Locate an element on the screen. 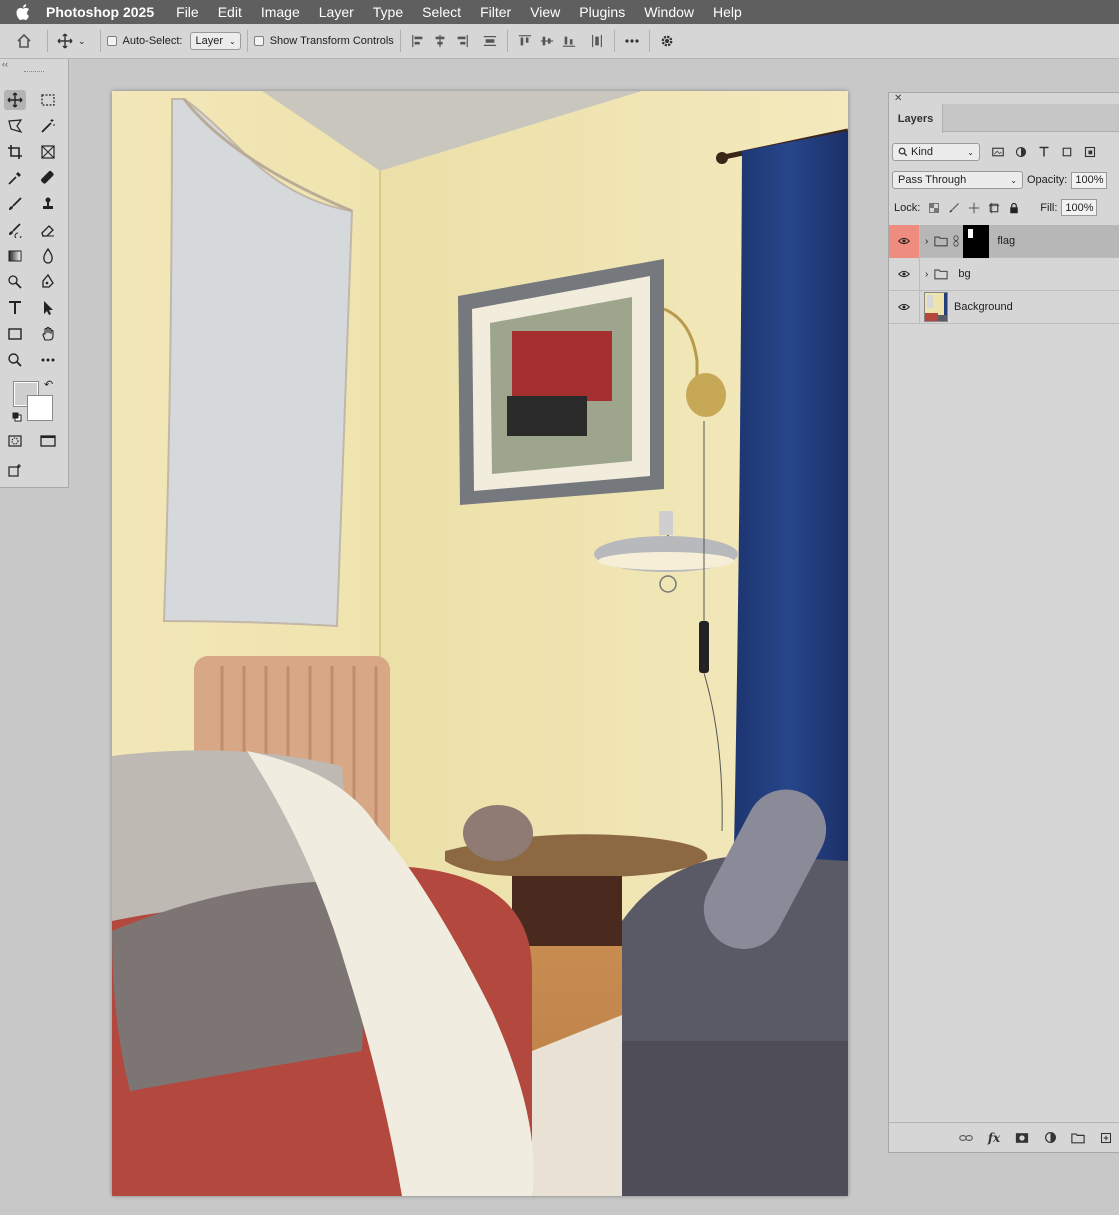  swap-colors-icon: ↶ is located at coordinates (48, 384).